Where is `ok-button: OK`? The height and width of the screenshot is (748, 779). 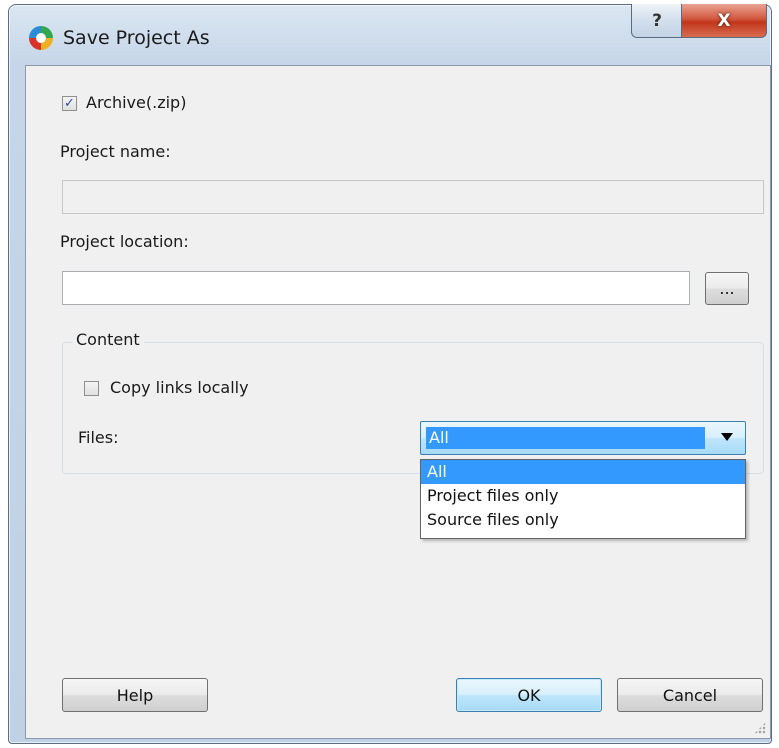
ok-button: OK is located at coordinates (529, 695).